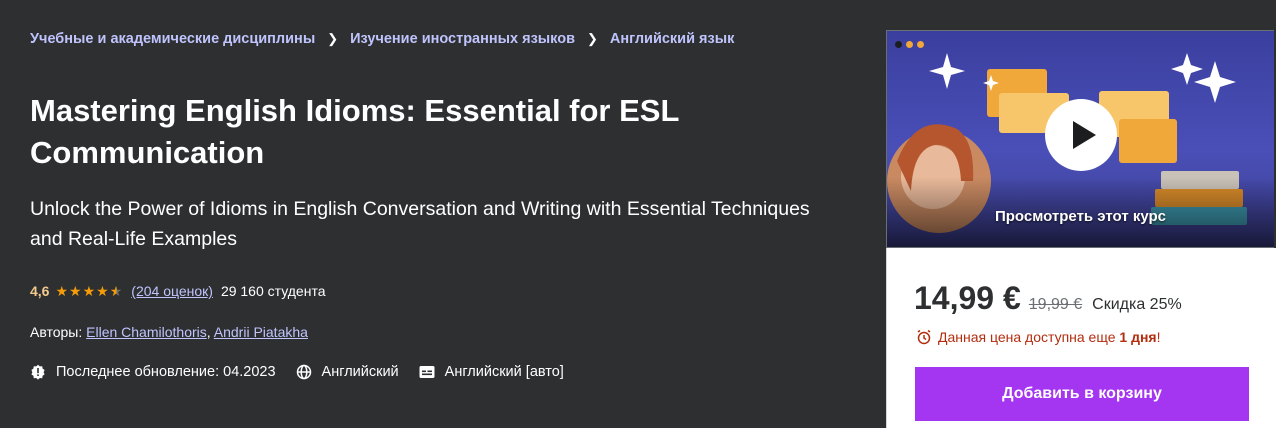  I want to click on rating-value: 4,6, so click(40, 291).